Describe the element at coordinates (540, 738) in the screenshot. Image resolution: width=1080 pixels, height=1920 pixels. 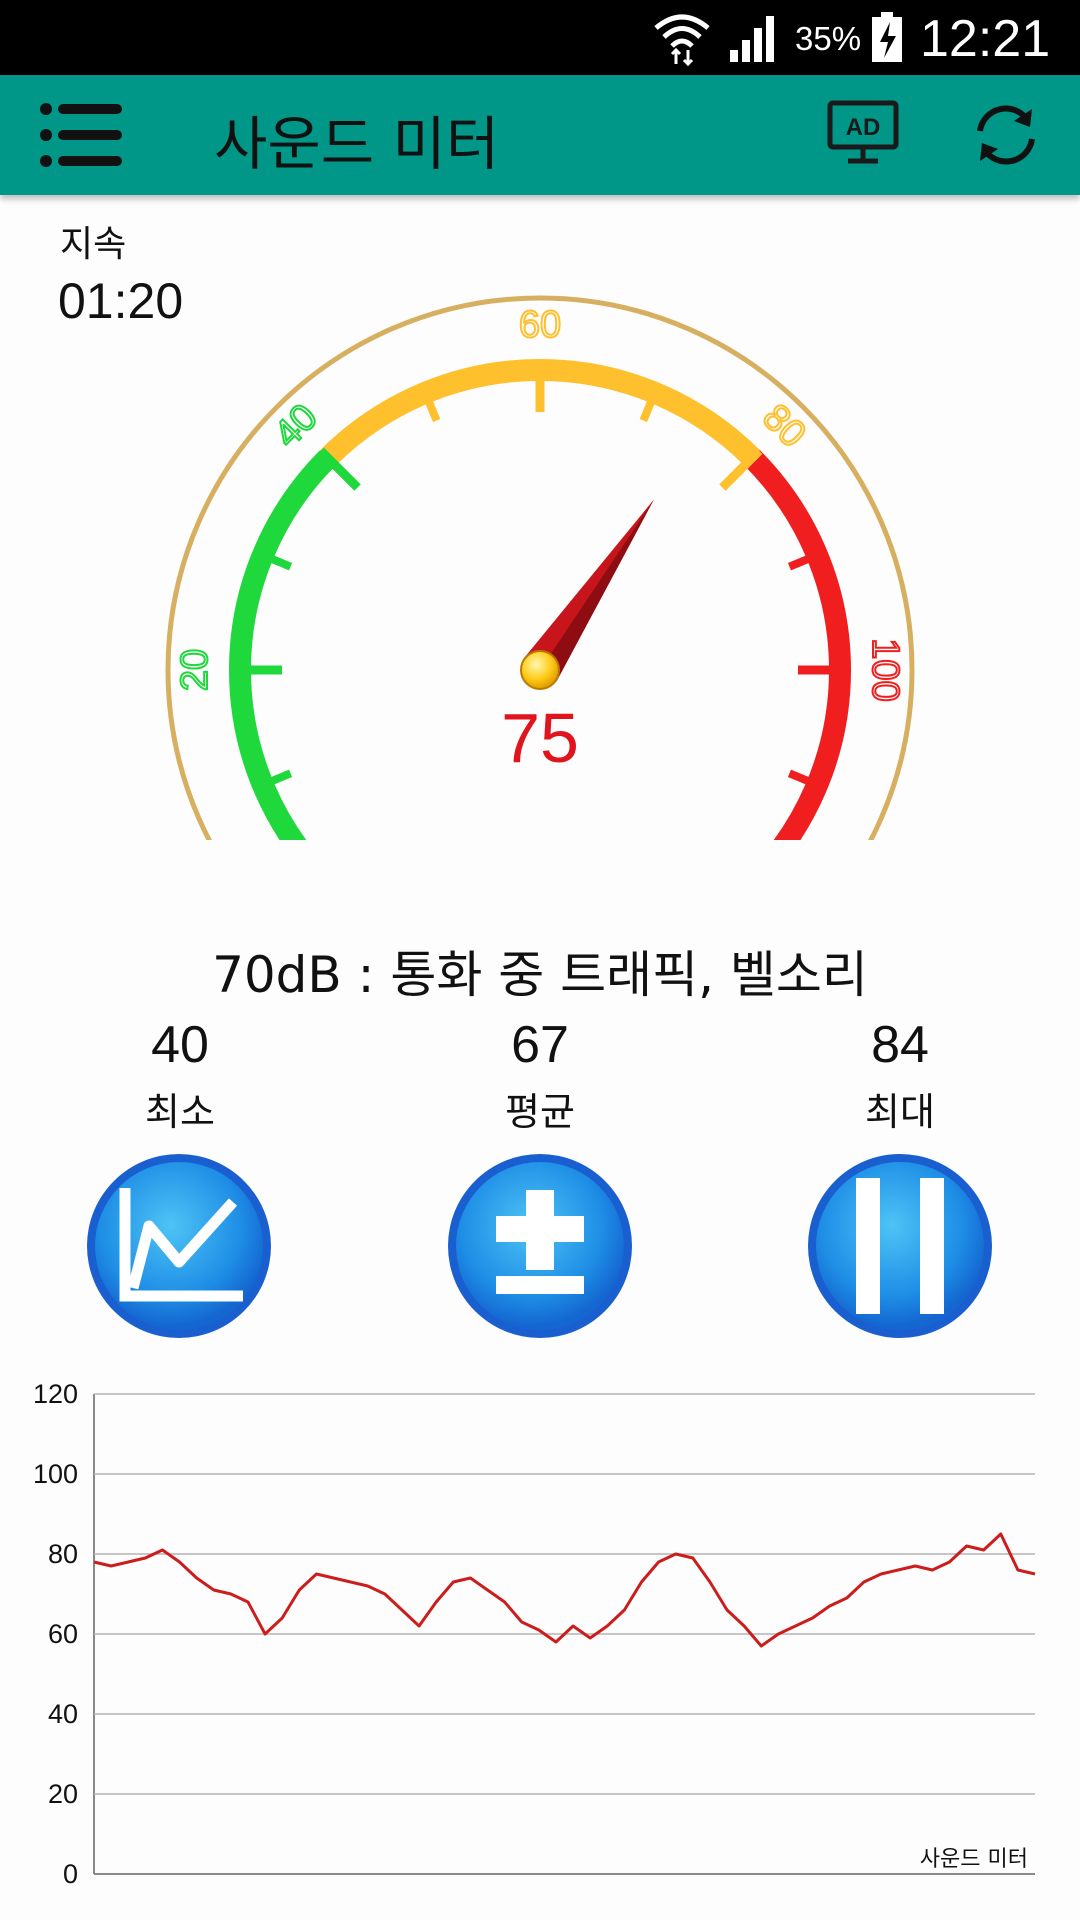
I see `current-db-value: 75` at that location.